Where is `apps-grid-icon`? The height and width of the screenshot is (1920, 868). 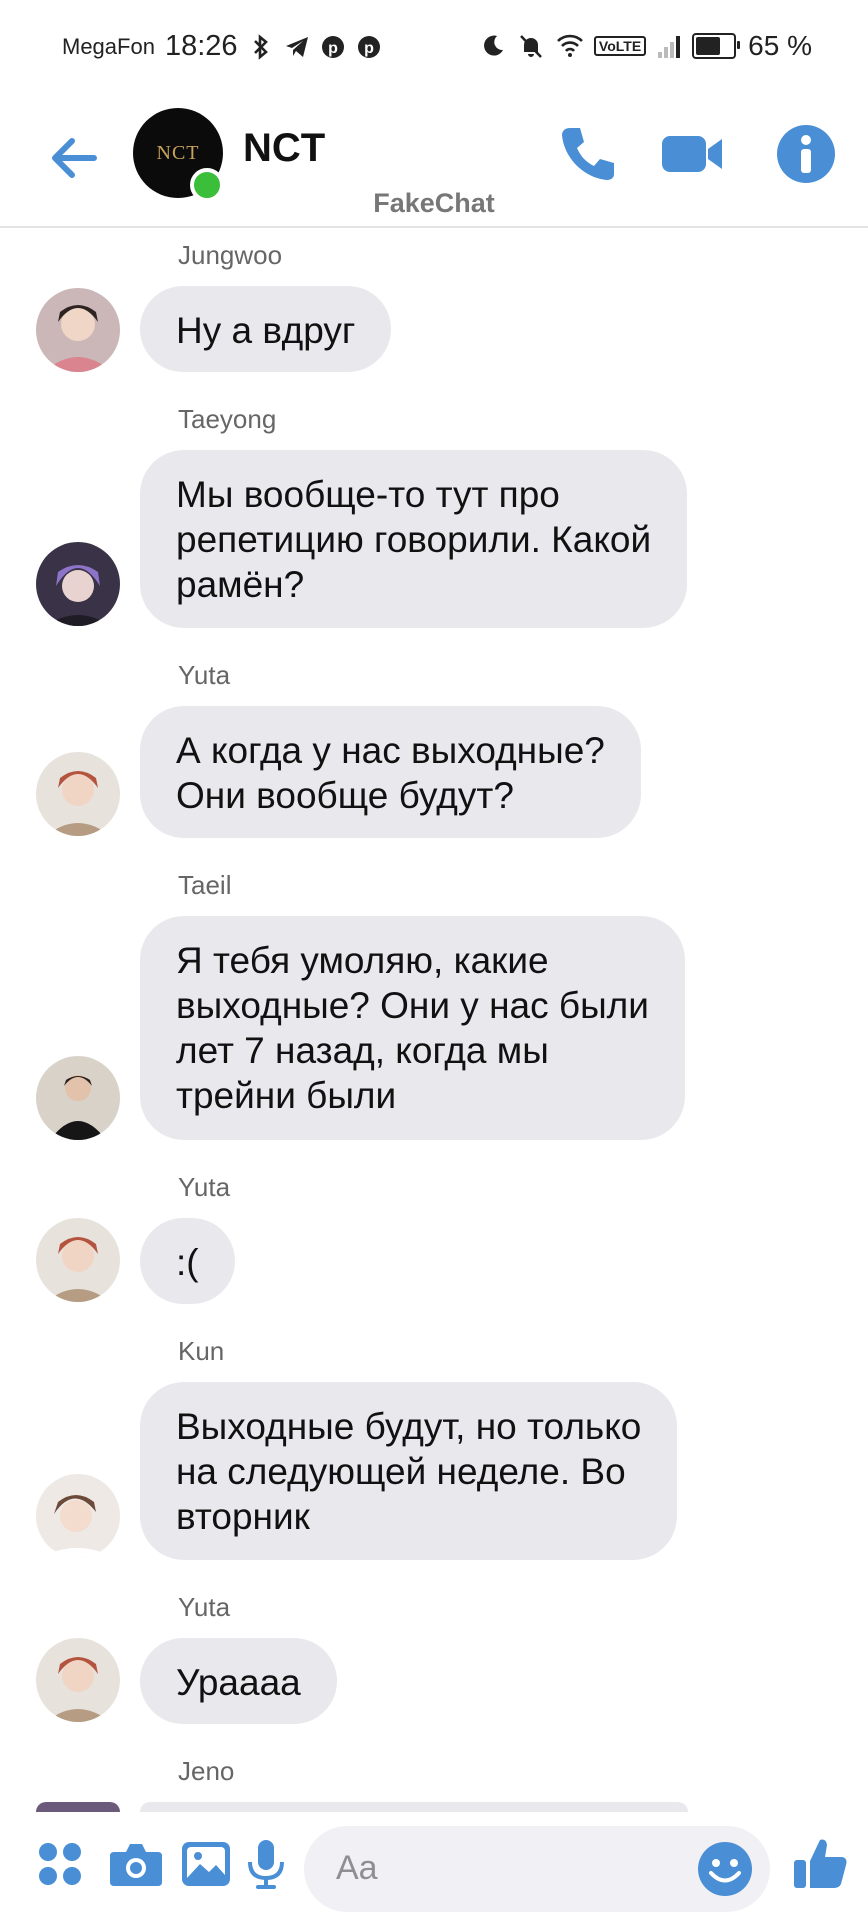 apps-grid-icon is located at coordinates (60, 1864).